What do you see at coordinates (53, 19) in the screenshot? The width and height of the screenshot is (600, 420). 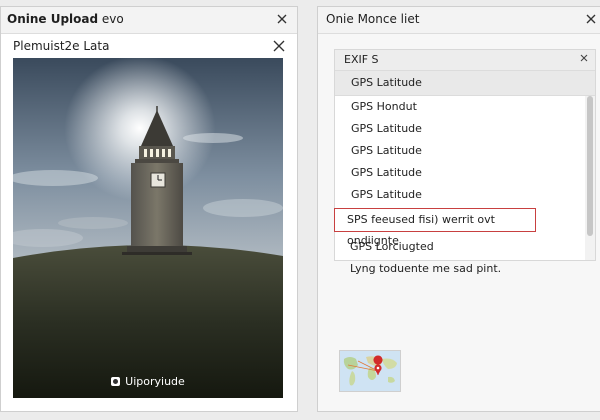 I see `upload-window-title-bold: Onine Upload` at bounding box center [53, 19].